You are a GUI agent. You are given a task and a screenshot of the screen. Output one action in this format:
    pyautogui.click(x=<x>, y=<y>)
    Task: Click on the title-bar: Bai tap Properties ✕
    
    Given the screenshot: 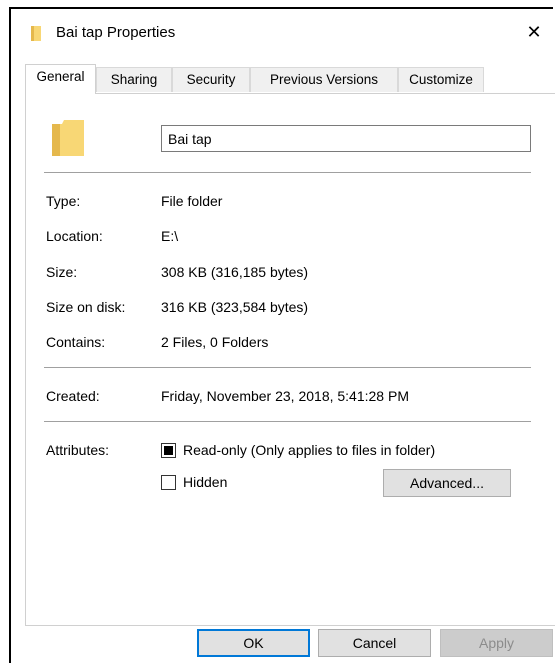 What is the action you would take?
    pyautogui.click(x=282, y=32)
    